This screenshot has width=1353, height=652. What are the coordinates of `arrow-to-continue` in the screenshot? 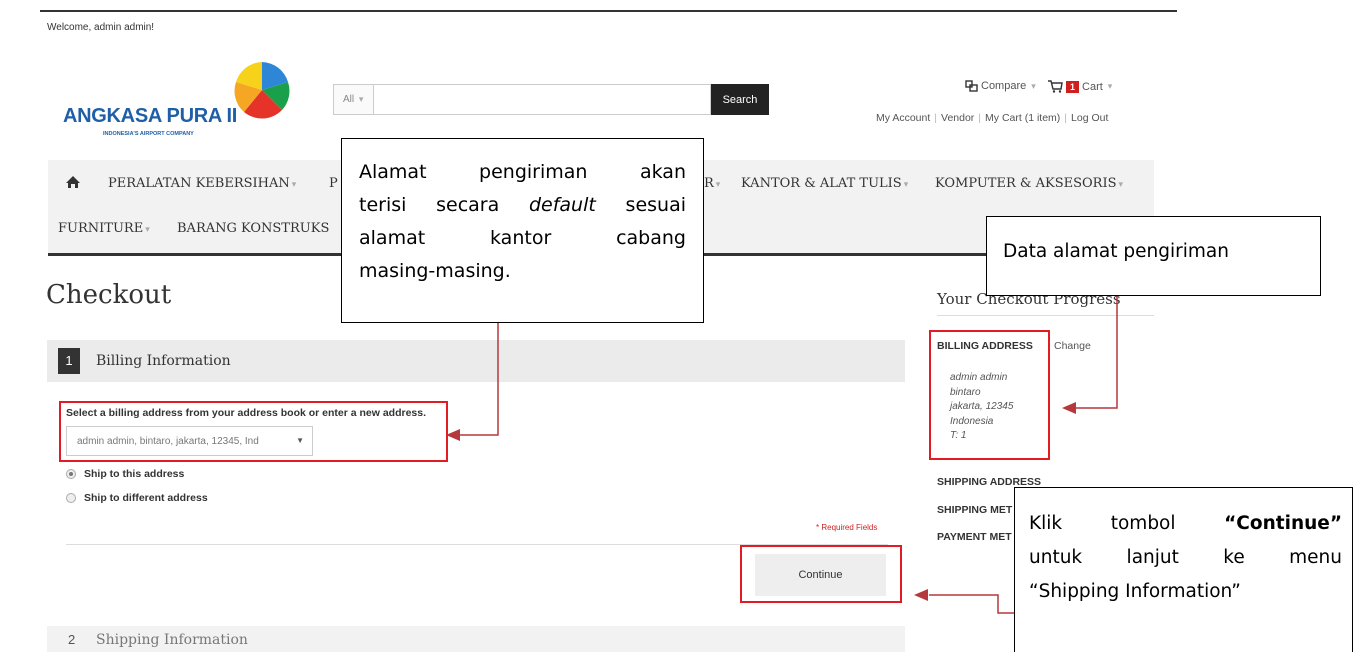 It's located at (971, 604).